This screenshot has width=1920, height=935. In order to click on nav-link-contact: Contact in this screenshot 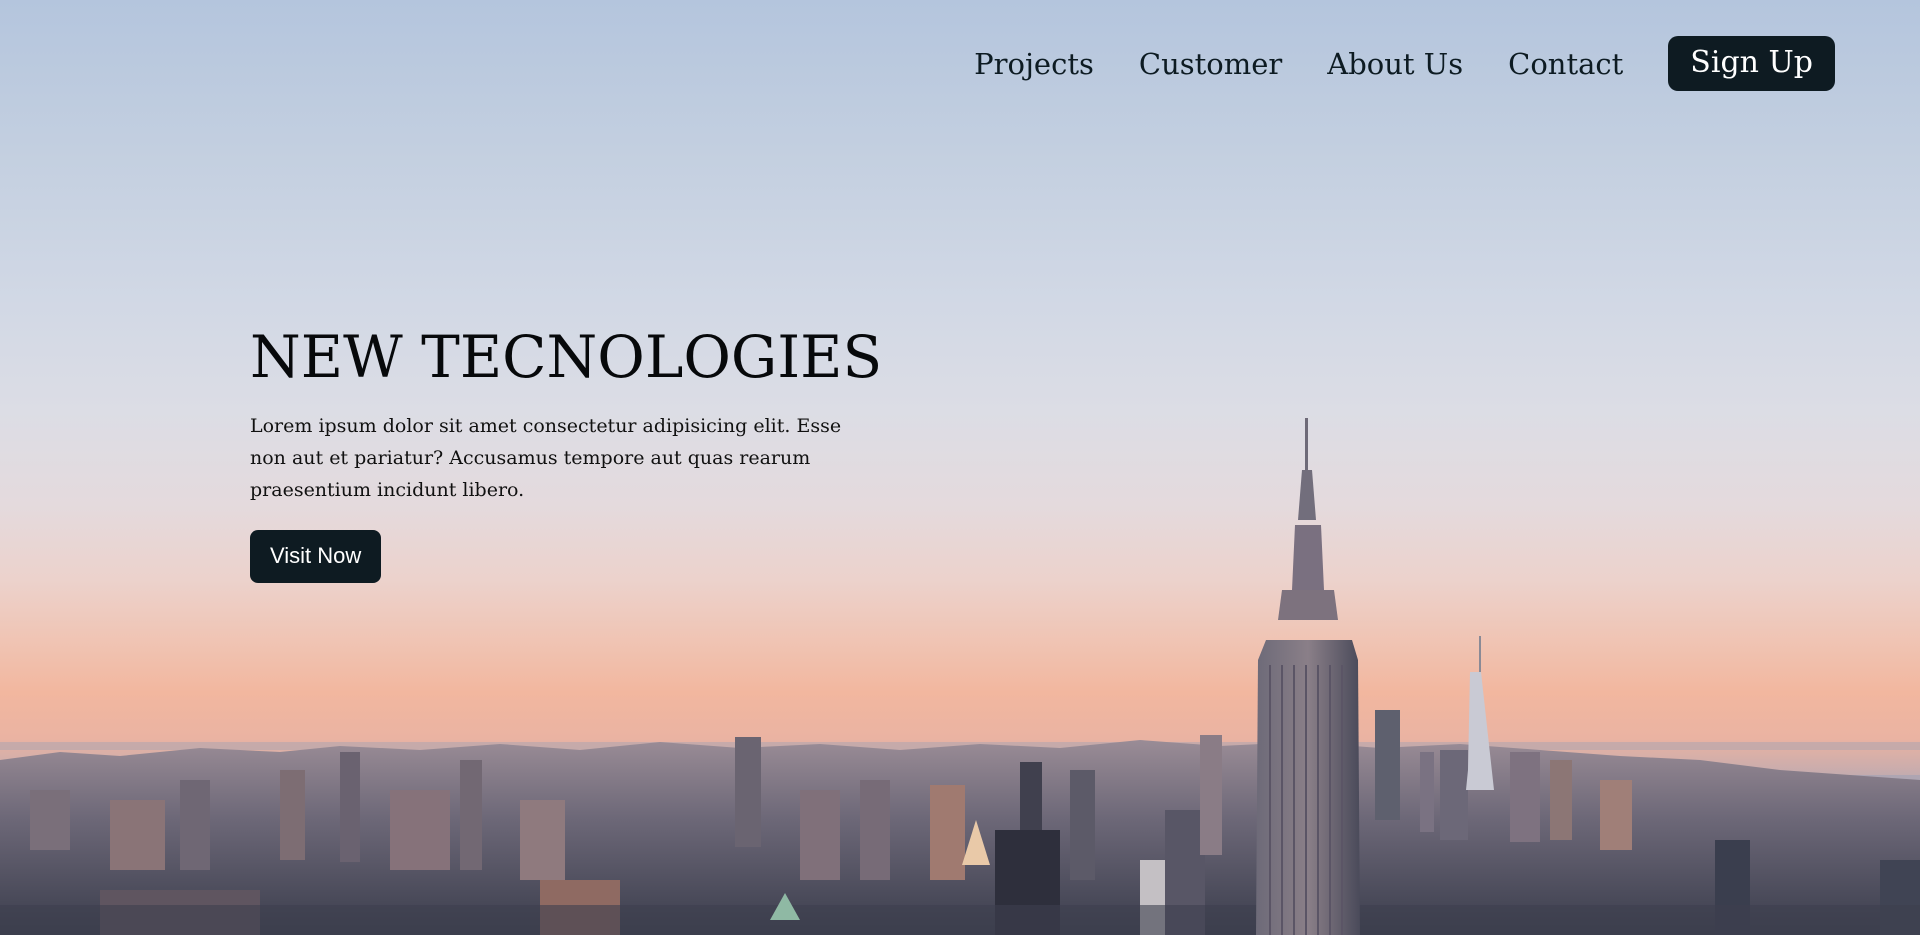, I will do `click(1565, 64)`.